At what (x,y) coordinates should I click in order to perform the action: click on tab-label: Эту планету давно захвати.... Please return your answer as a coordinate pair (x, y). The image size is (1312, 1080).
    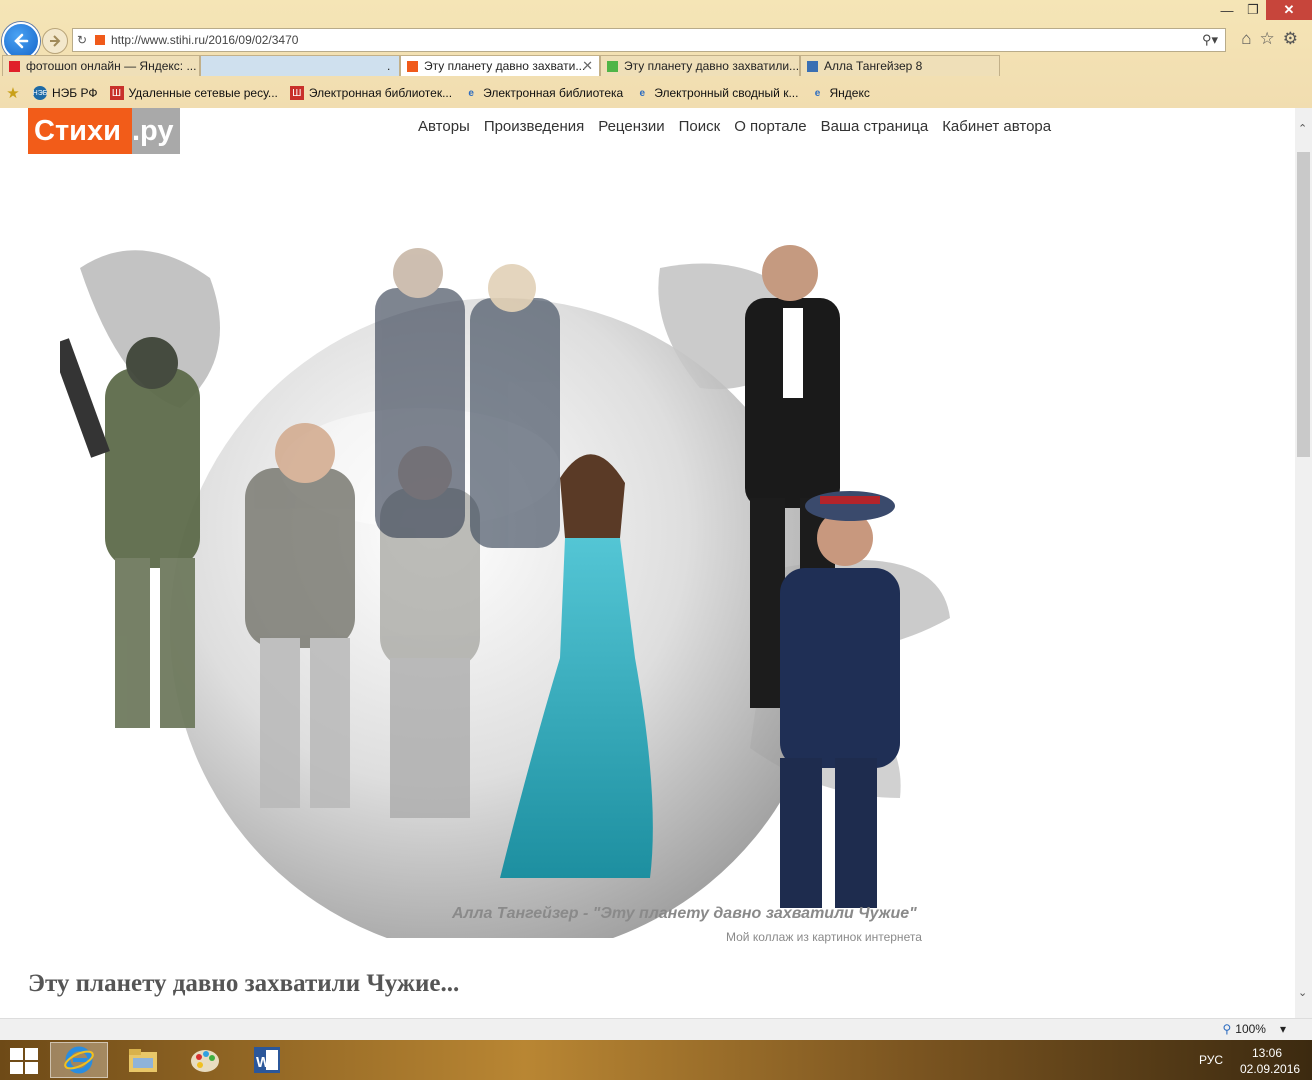
    Looking at the image, I should click on (505, 66).